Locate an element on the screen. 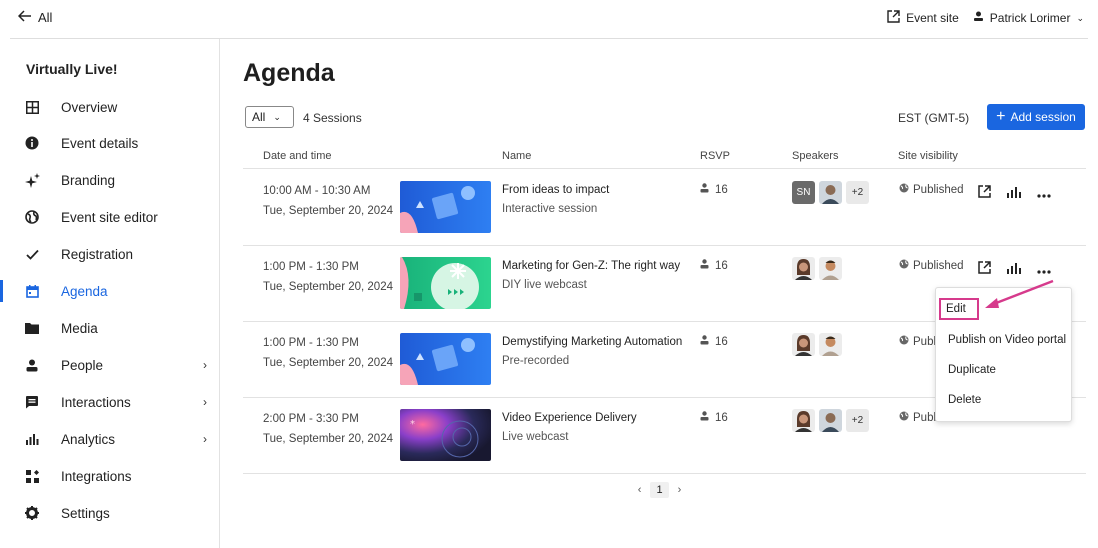 Image resolution: width=1098 pixels, height=548 pixels. active-indicator is located at coordinates (1, 291).